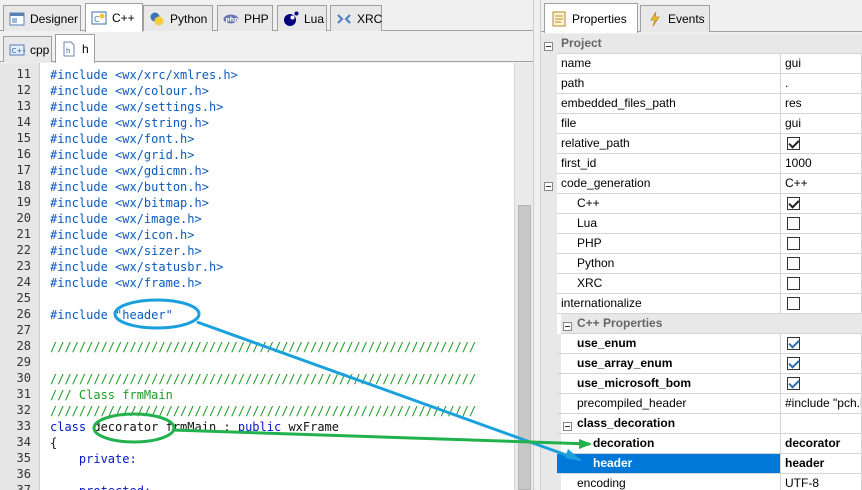 The image size is (862, 490). Describe the element at coordinates (122, 139) in the screenshot. I see `code-line: #include <wx/font.h>` at that location.